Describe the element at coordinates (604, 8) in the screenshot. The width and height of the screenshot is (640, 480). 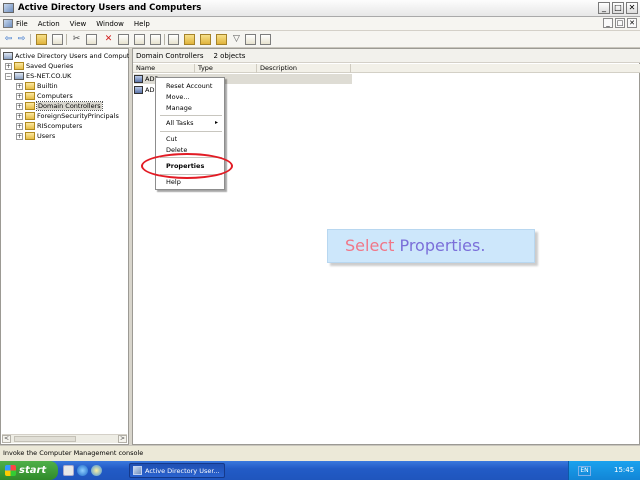
I see `minimize-button: _` at that location.